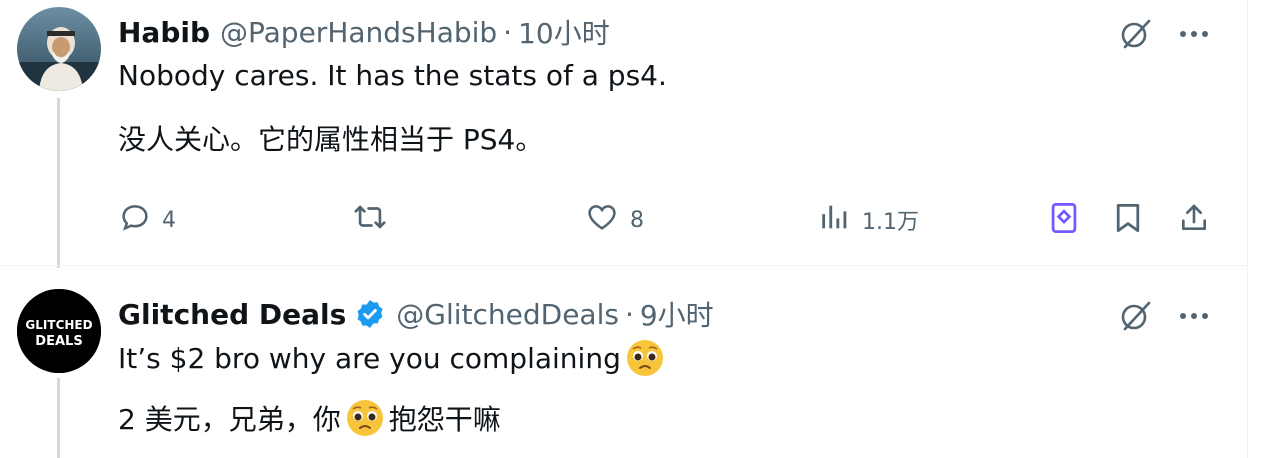  Describe the element at coordinates (135, 220) in the screenshot. I see `reply-icon` at that location.